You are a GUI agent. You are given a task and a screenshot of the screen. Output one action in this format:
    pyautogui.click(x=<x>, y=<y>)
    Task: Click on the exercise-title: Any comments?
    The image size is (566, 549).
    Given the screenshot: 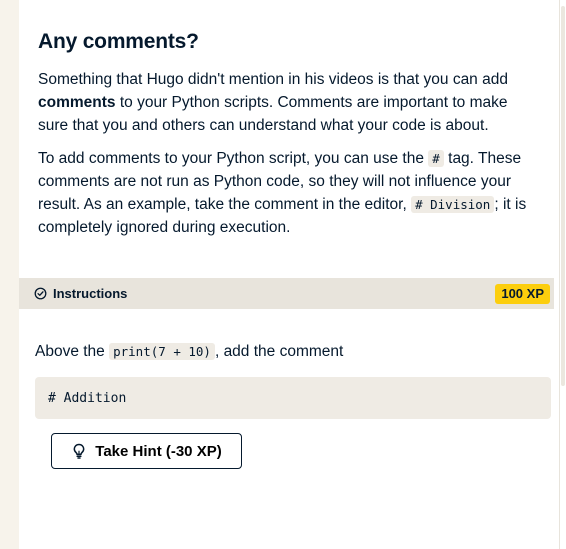 What is the action you would take?
    pyautogui.click(x=118, y=41)
    